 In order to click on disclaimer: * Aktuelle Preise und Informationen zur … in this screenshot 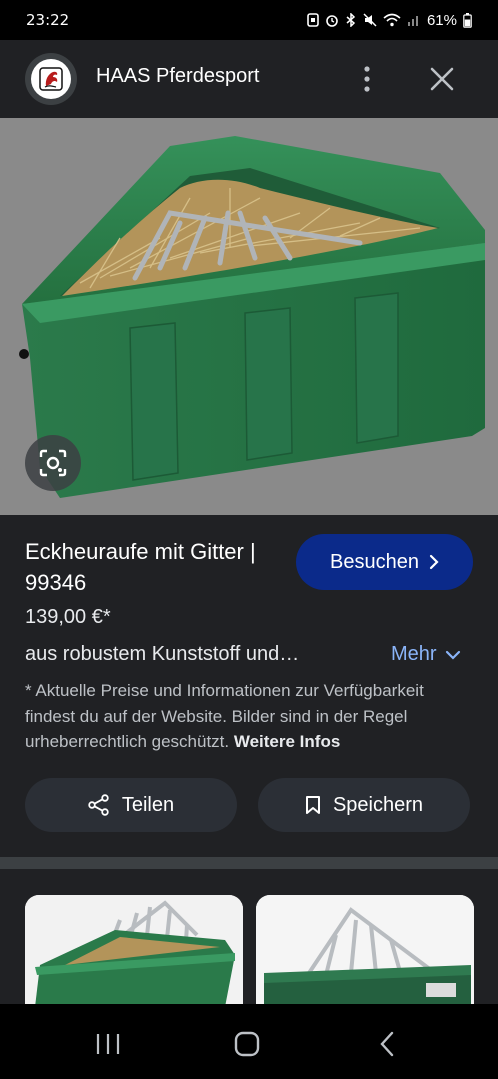, I will do `click(250, 716)`.